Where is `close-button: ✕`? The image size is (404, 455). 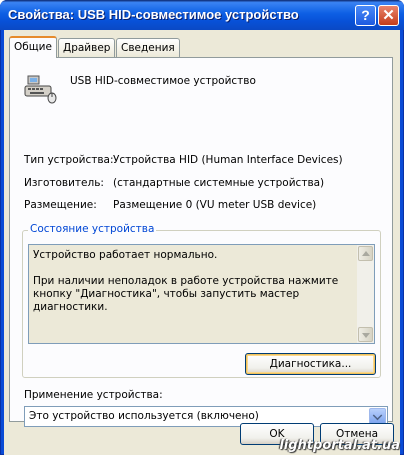
close-button: ✕ is located at coordinates (388, 15).